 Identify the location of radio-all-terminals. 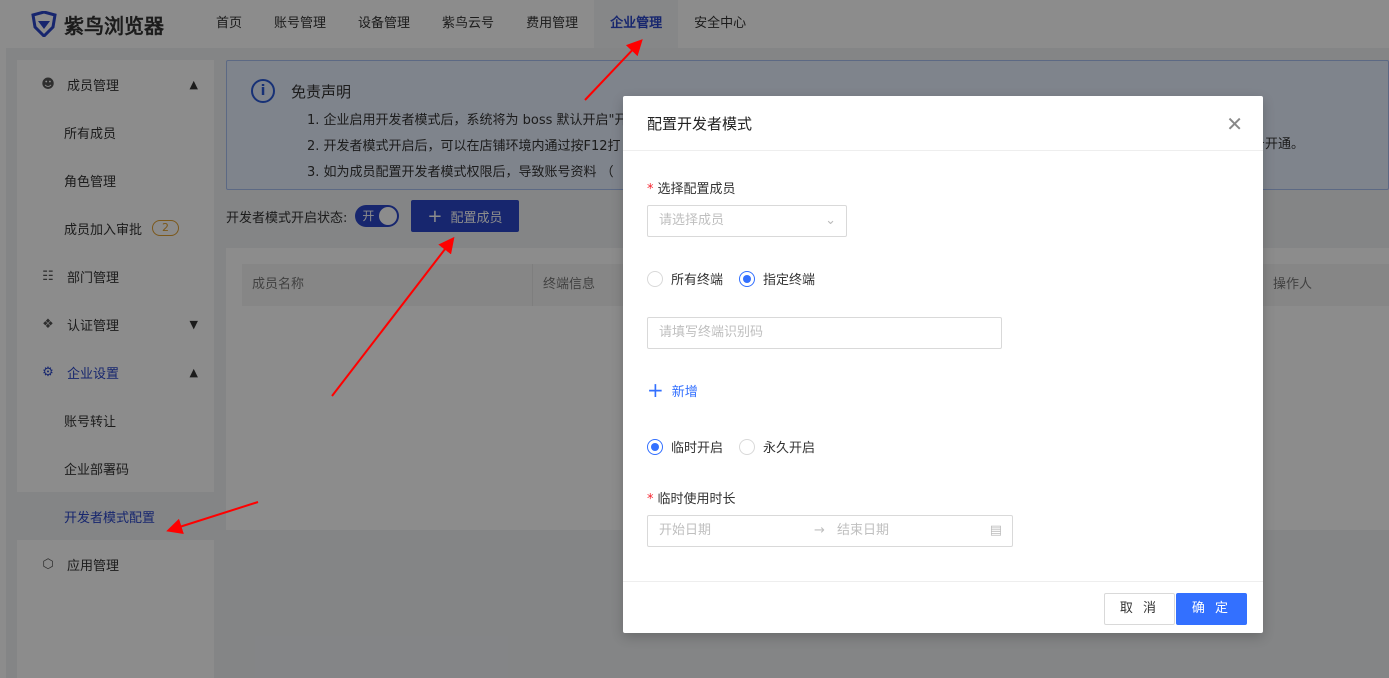
(655, 278).